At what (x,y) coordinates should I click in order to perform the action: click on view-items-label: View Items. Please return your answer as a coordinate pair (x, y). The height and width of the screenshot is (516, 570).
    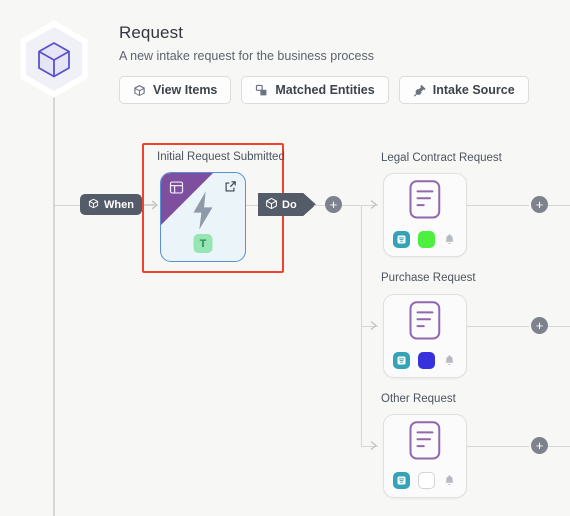
    Looking at the image, I should click on (185, 90).